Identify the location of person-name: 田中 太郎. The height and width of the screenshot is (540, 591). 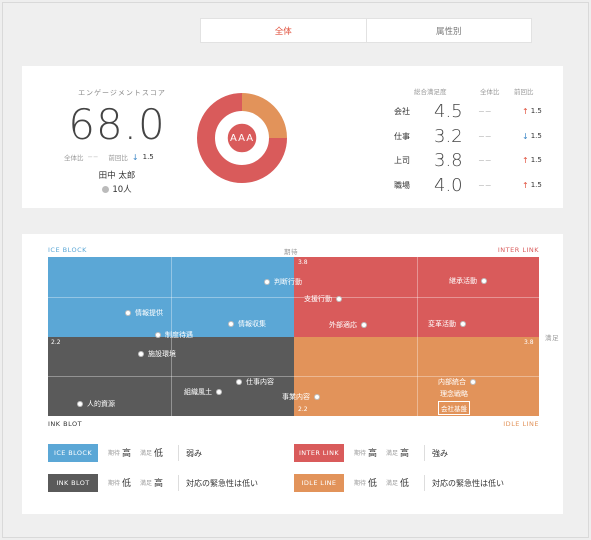
(117, 176).